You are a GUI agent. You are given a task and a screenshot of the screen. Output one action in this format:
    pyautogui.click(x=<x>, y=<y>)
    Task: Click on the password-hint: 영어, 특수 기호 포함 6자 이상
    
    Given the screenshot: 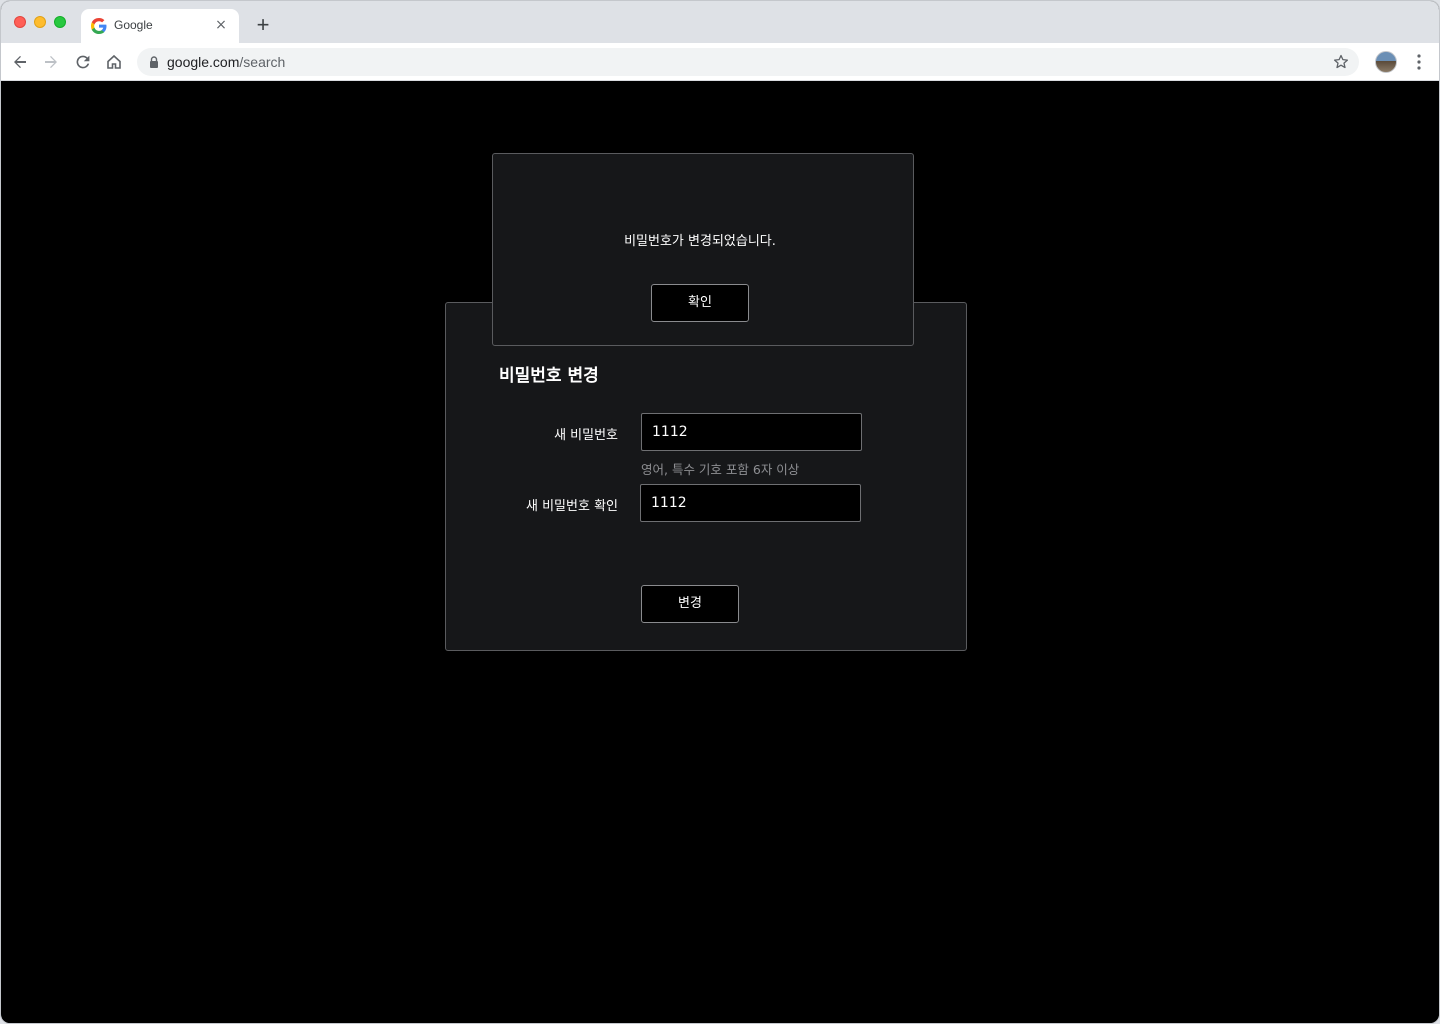 What is the action you would take?
    pyautogui.click(x=720, y=469)
    